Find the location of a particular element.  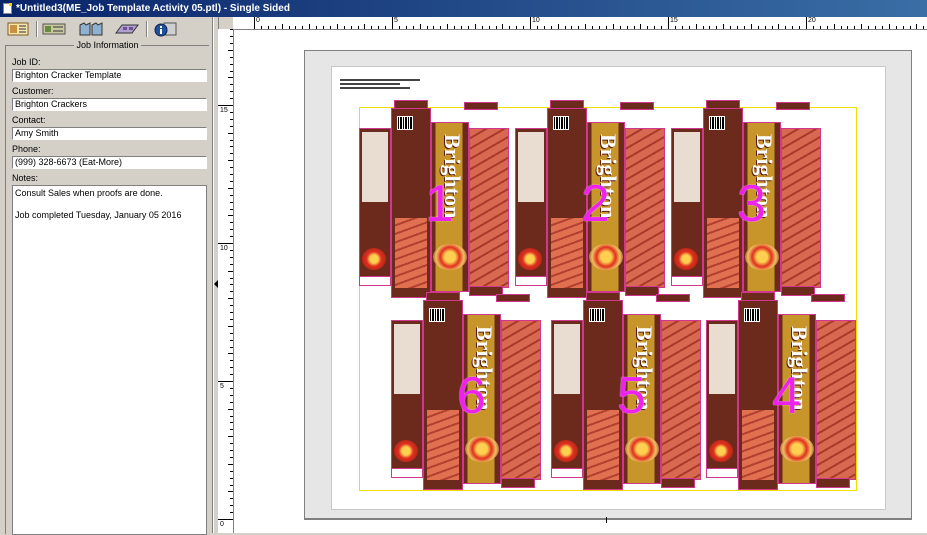

marks-button is located at coordinates (55, 29).